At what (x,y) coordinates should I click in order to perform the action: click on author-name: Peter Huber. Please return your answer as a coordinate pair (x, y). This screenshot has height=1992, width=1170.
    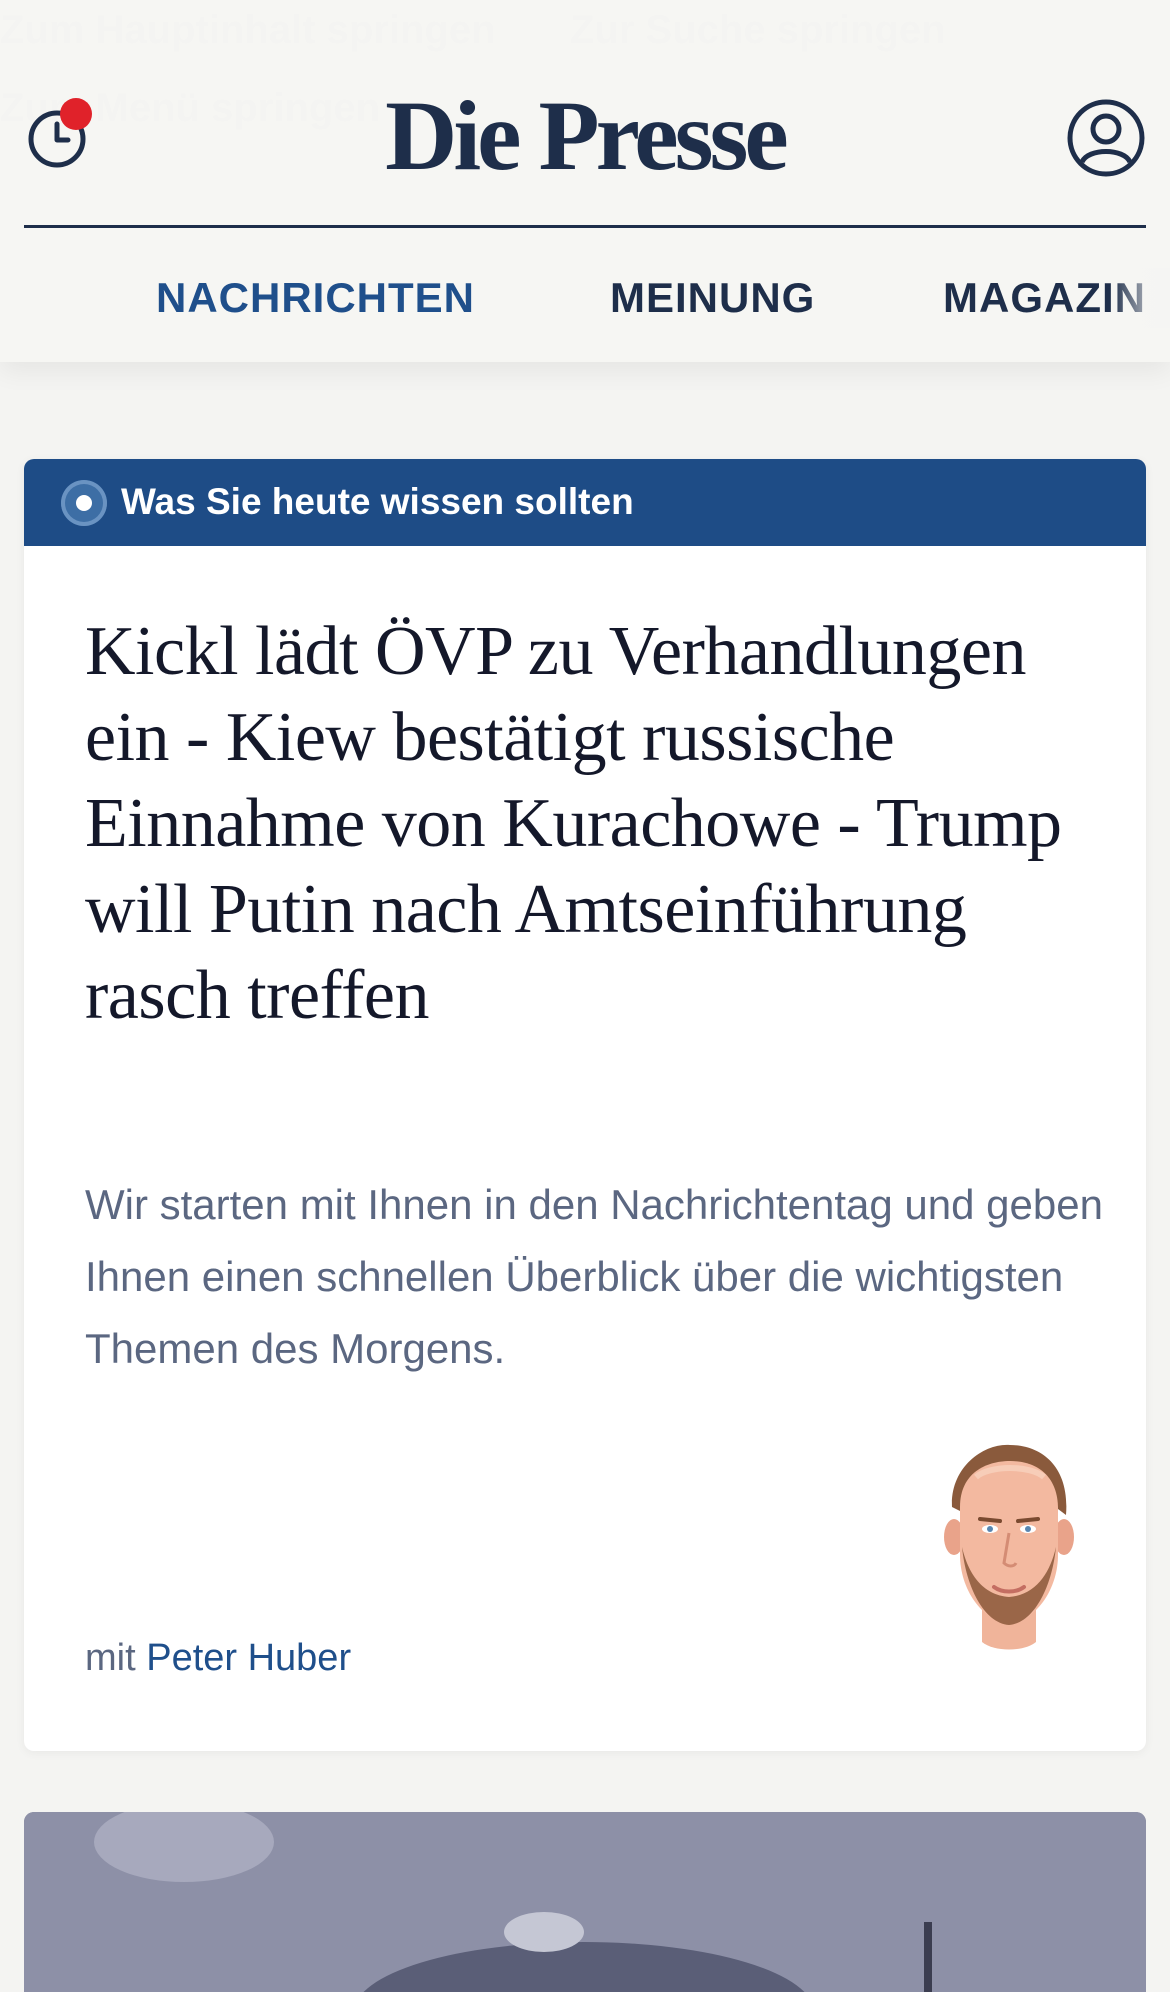
    Looking at the image, I should click on (248, 1658).